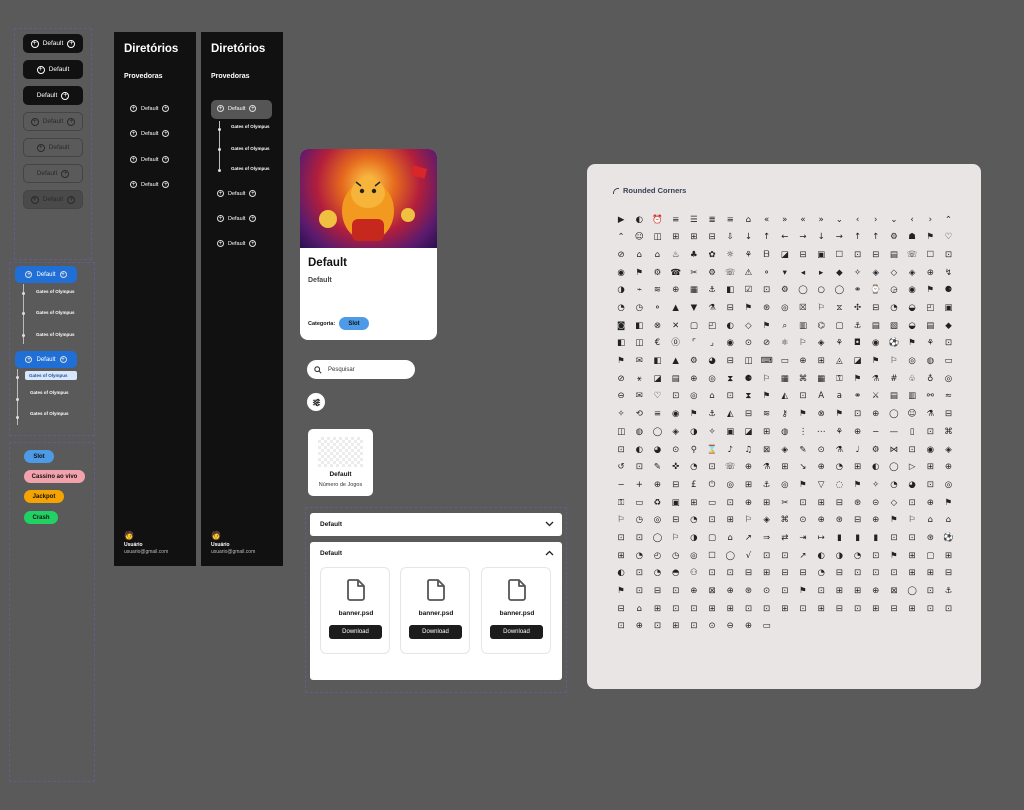  What do you see at coordinates (361, 369) in the screenshot?
I see `search-input: Pesquisar` at bounding box center [361, 369].